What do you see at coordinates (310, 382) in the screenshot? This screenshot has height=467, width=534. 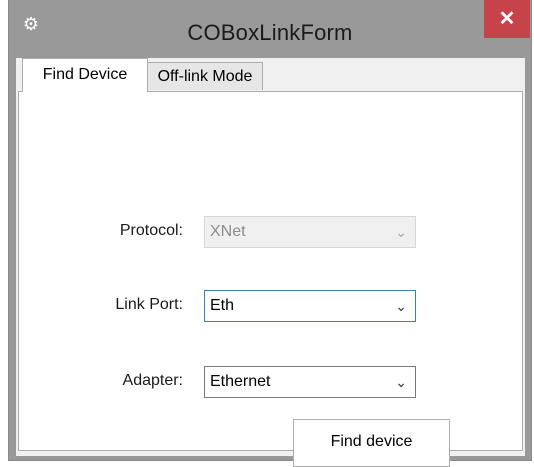 I see `adapter-select: Ethernet ⌄` at bounding box center [310, 382].